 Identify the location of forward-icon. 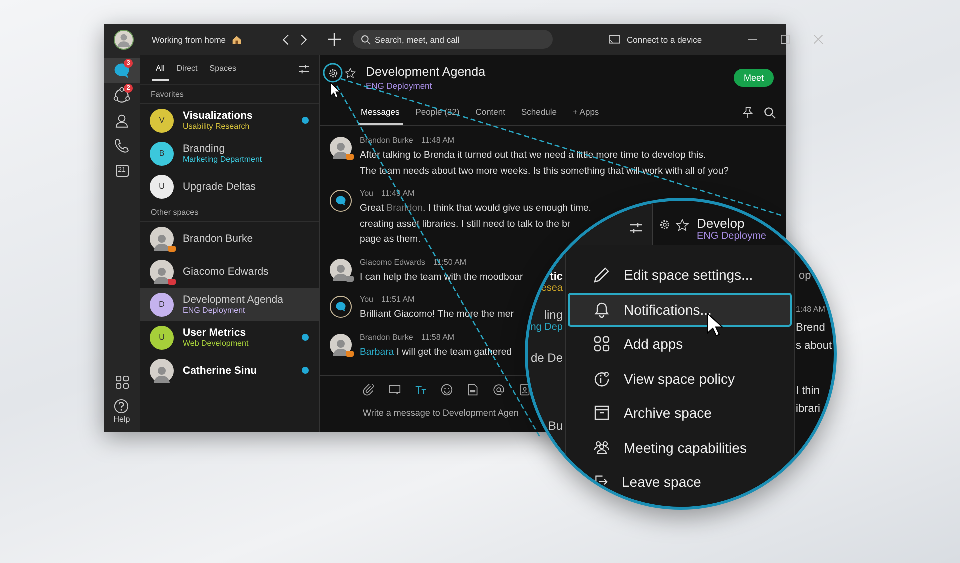
(304, 40).